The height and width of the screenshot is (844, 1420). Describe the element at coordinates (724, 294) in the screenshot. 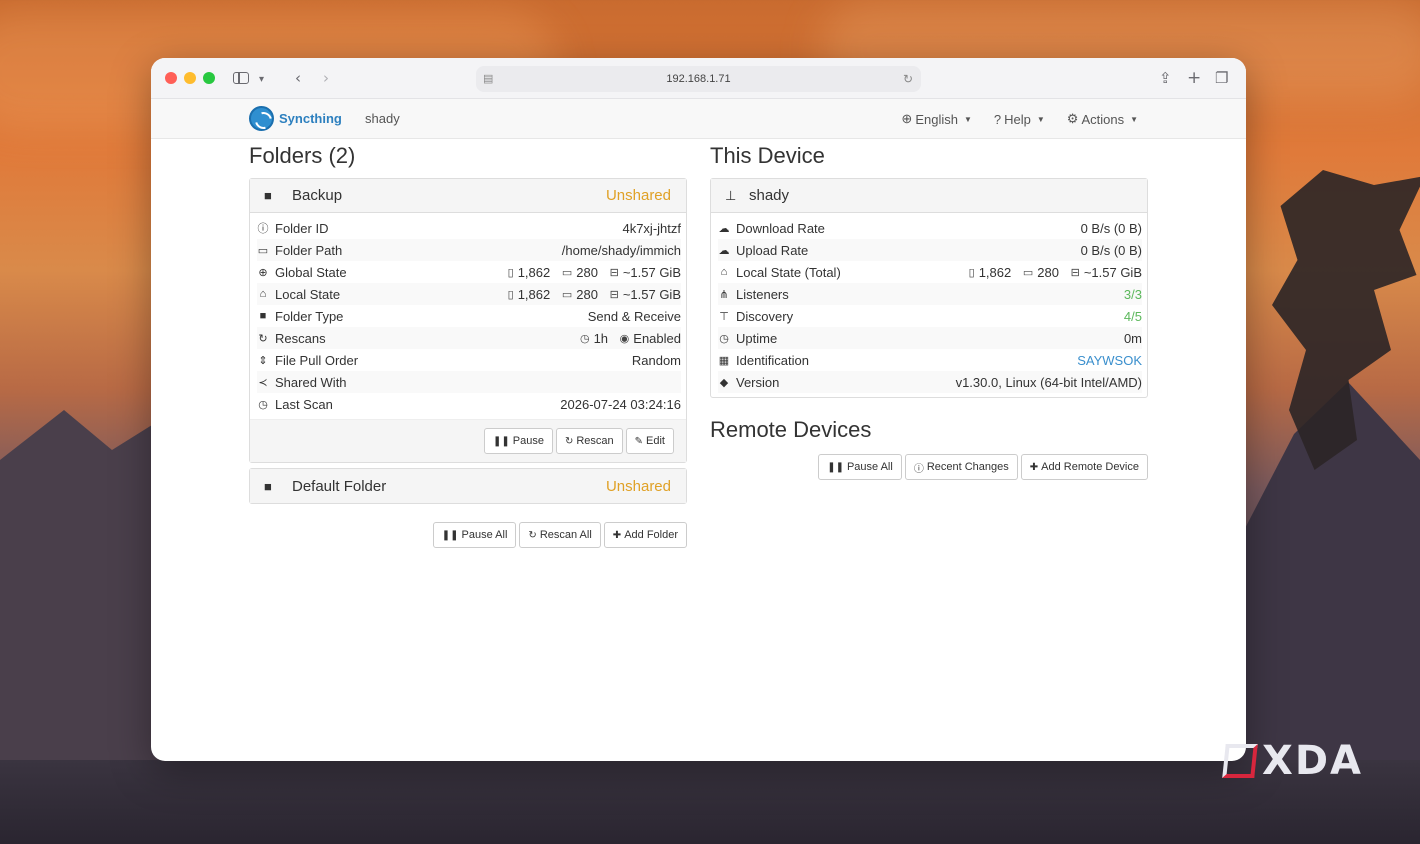

I see `sitemap-icon: ⋔` at that location.